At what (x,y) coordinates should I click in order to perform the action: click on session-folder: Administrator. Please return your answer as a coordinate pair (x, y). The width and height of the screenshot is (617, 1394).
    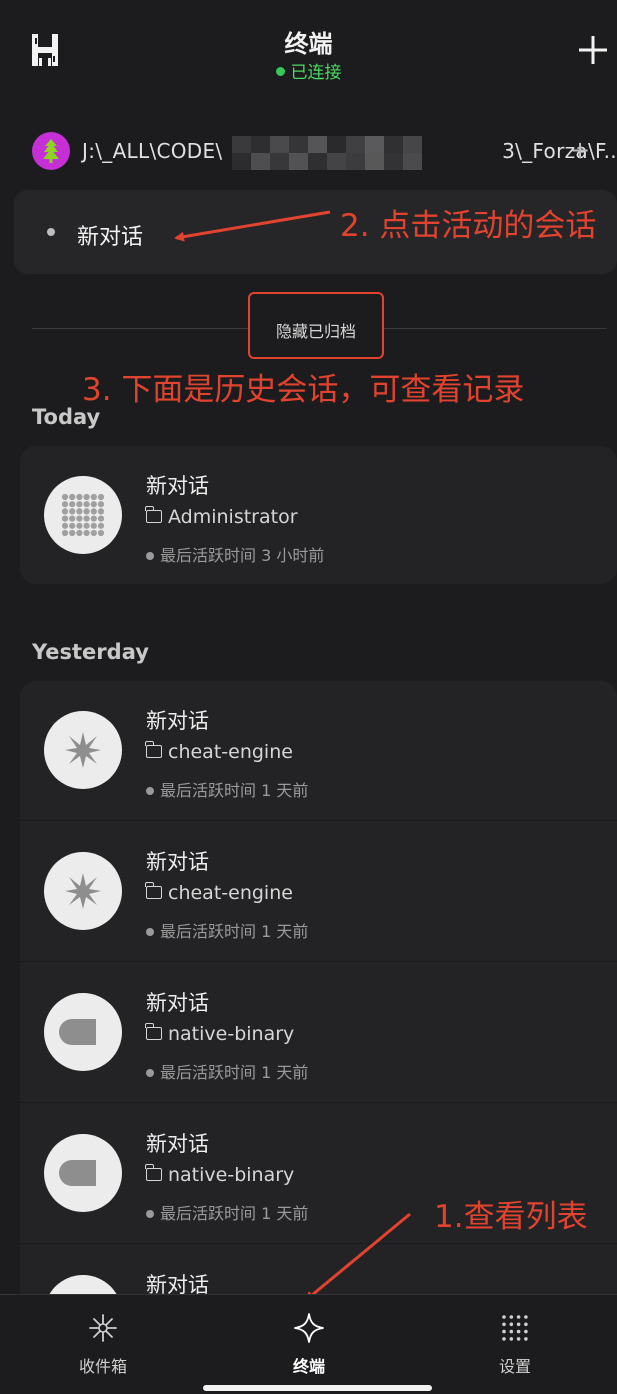
    Looking at the image, I should click on (221, 517).